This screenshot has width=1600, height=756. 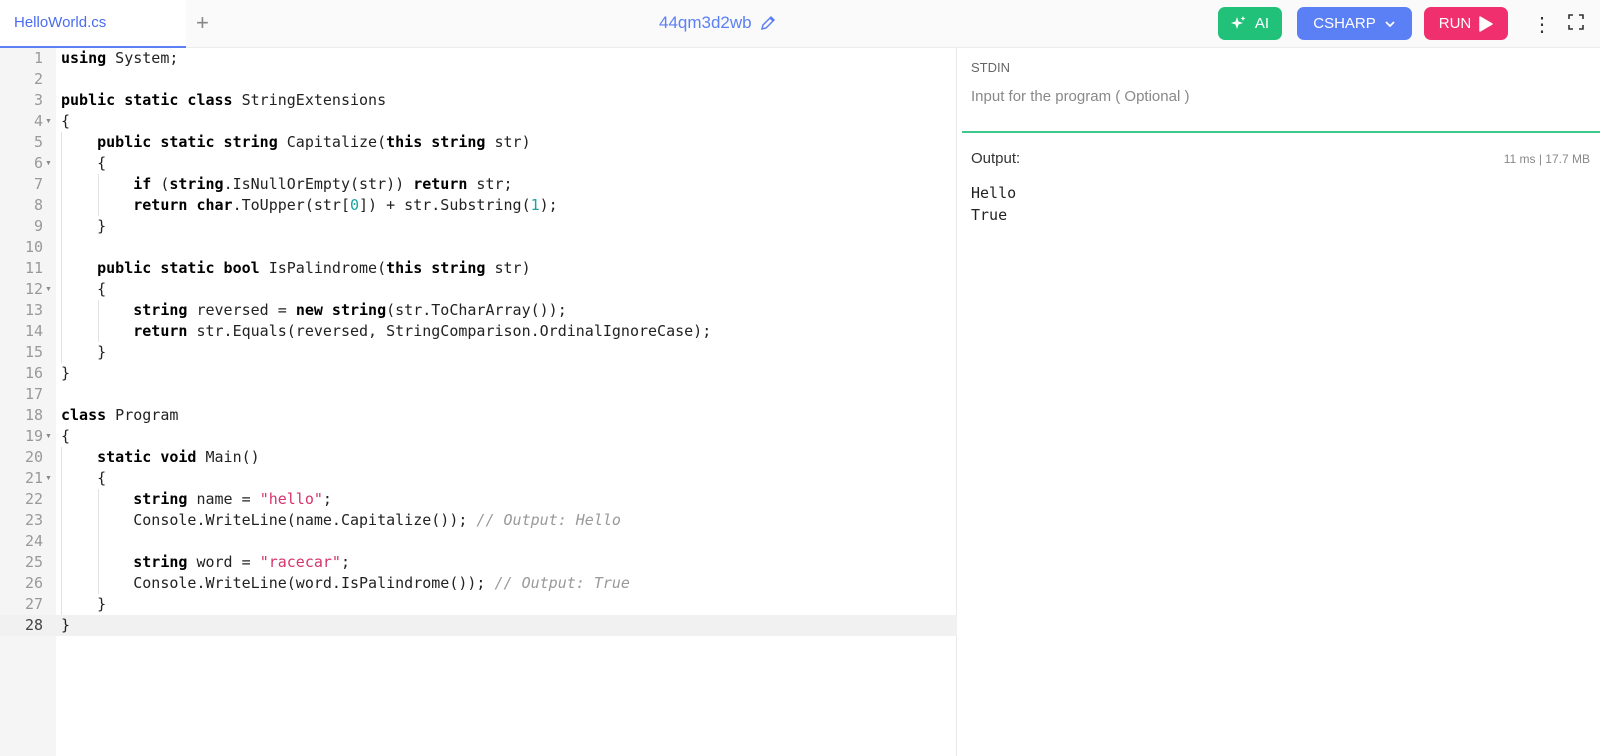 What do you see at coordinates (478, 163) in the screenshot?
I see `code-line: 6 ▼ {` at bounding box center [478, 163].